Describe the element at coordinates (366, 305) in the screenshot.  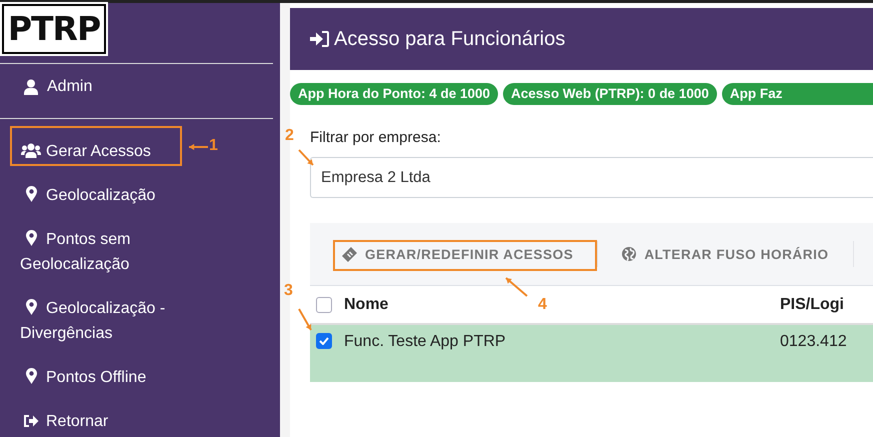
I see `column-header: Nome` at that location.